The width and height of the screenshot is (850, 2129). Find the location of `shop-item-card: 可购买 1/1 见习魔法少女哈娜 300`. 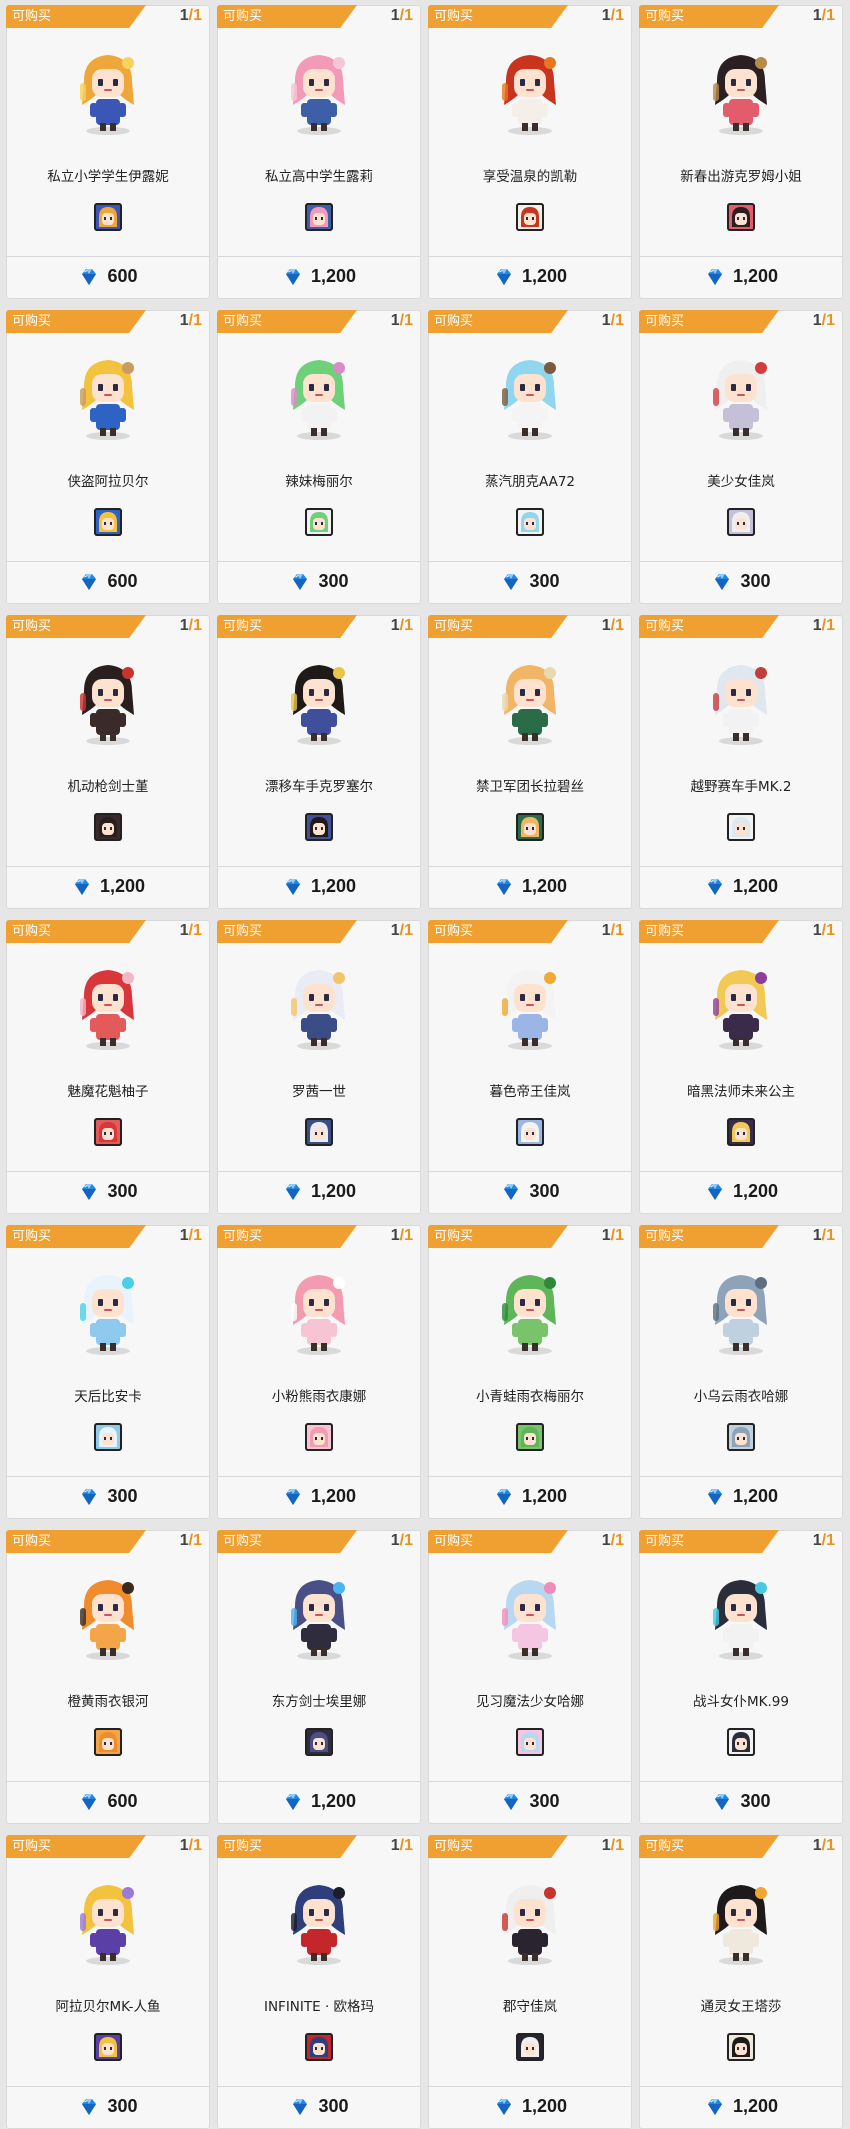

shop-item-card: 可购买 1/1 见习魔法少女哈娜 300 is located at coordinates (530, 1677).